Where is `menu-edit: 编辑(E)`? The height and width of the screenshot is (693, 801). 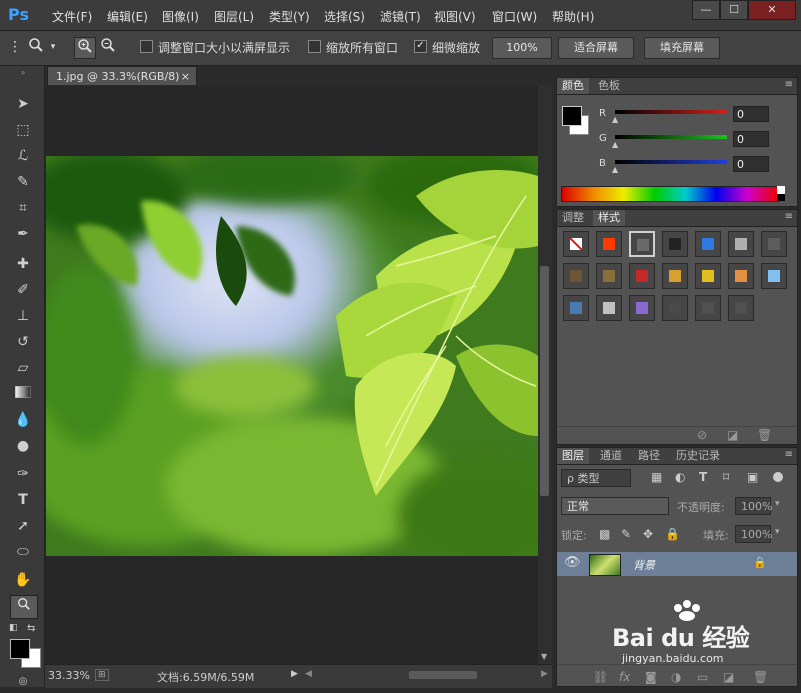 menu-edit: 编辑(E) is located at coordinates (127, 16).